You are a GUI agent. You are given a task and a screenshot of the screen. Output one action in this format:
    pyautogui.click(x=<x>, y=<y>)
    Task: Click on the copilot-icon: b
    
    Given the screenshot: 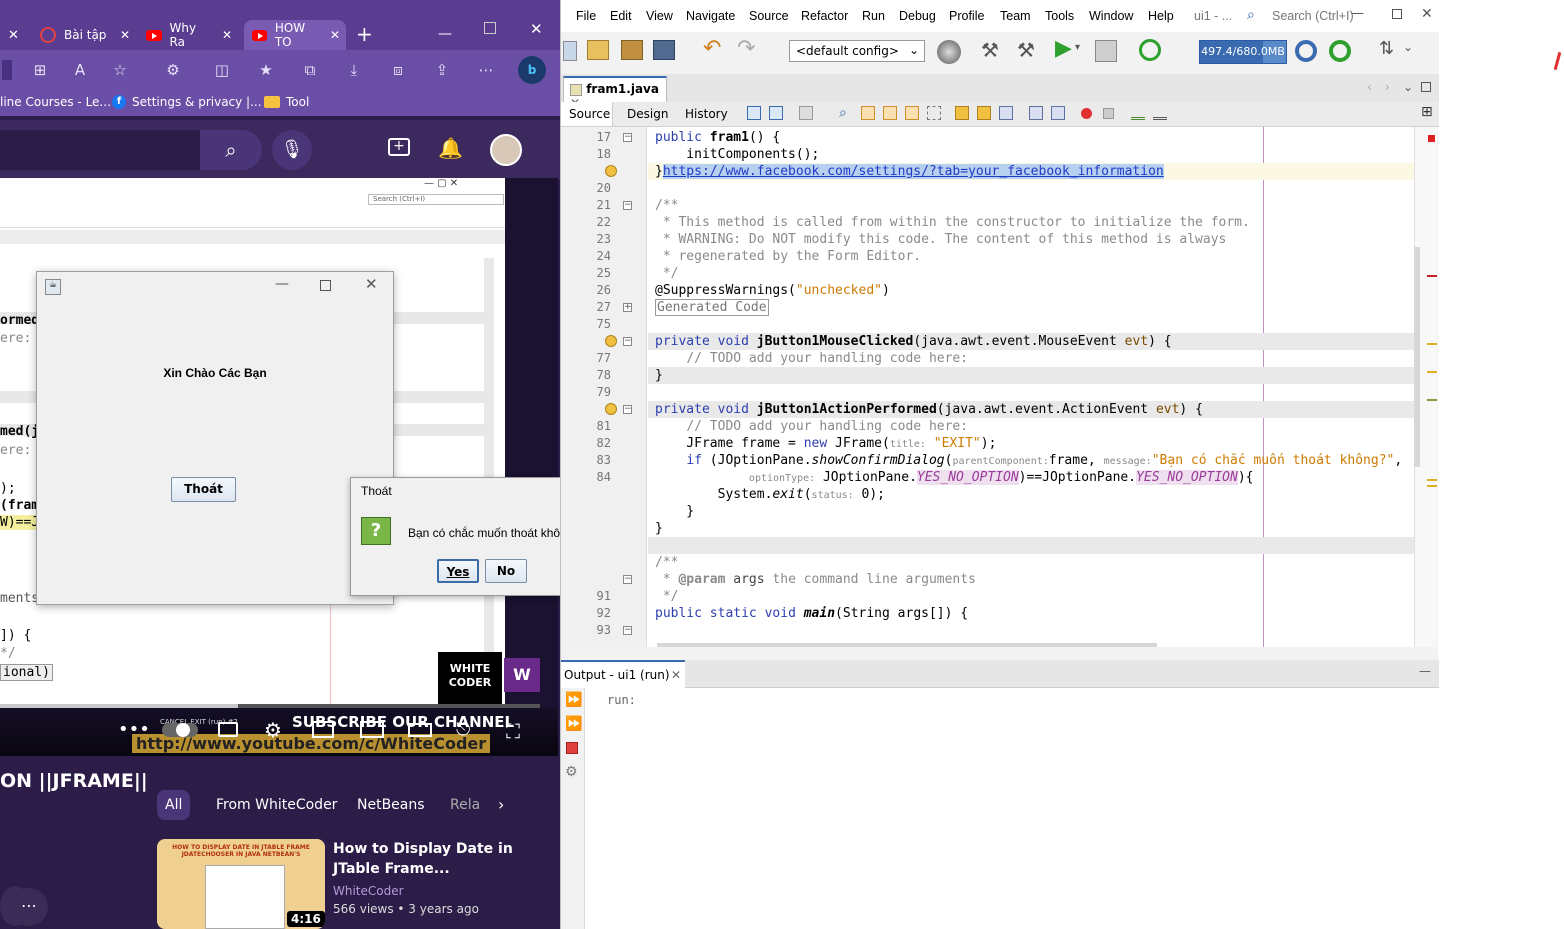 What is the action you would take?
    pyautogui.click(x=532, y=70)
    